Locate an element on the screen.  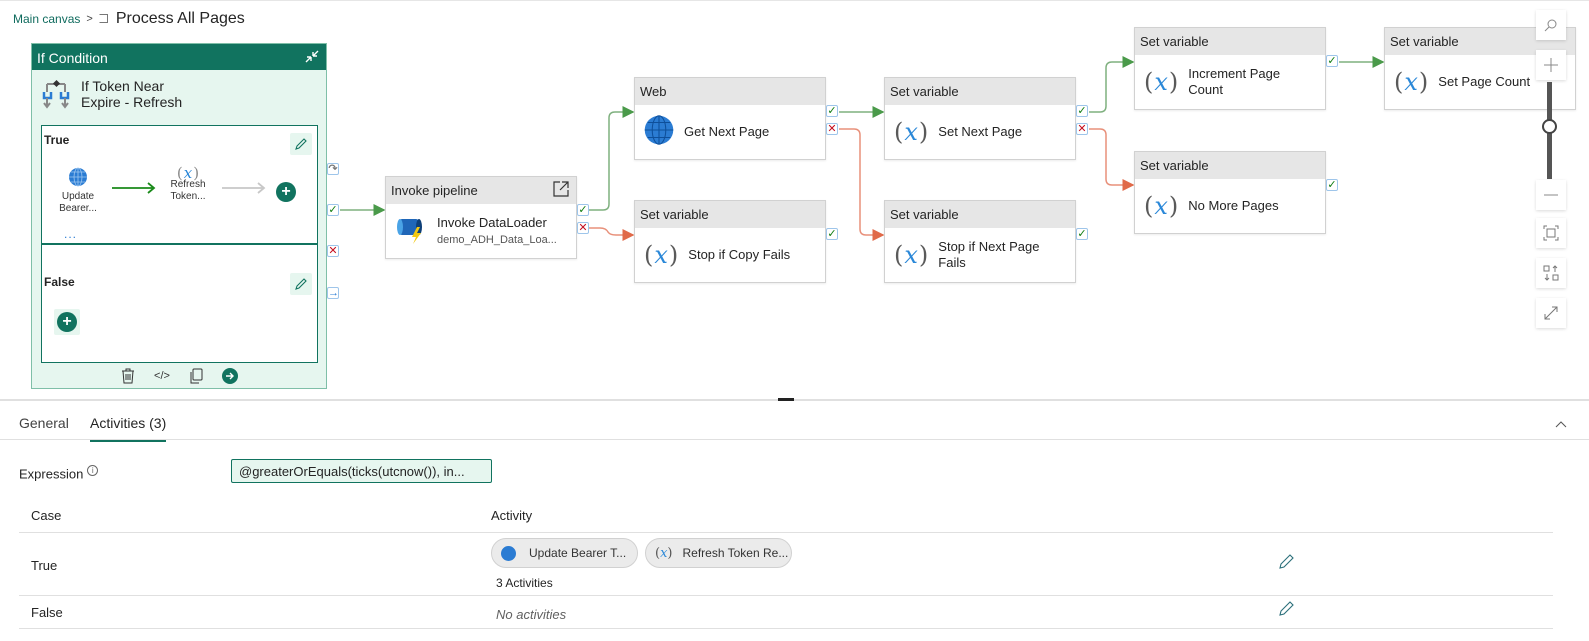
activity-name: Stop if Copy Fails is located at coordinates (739, 254).